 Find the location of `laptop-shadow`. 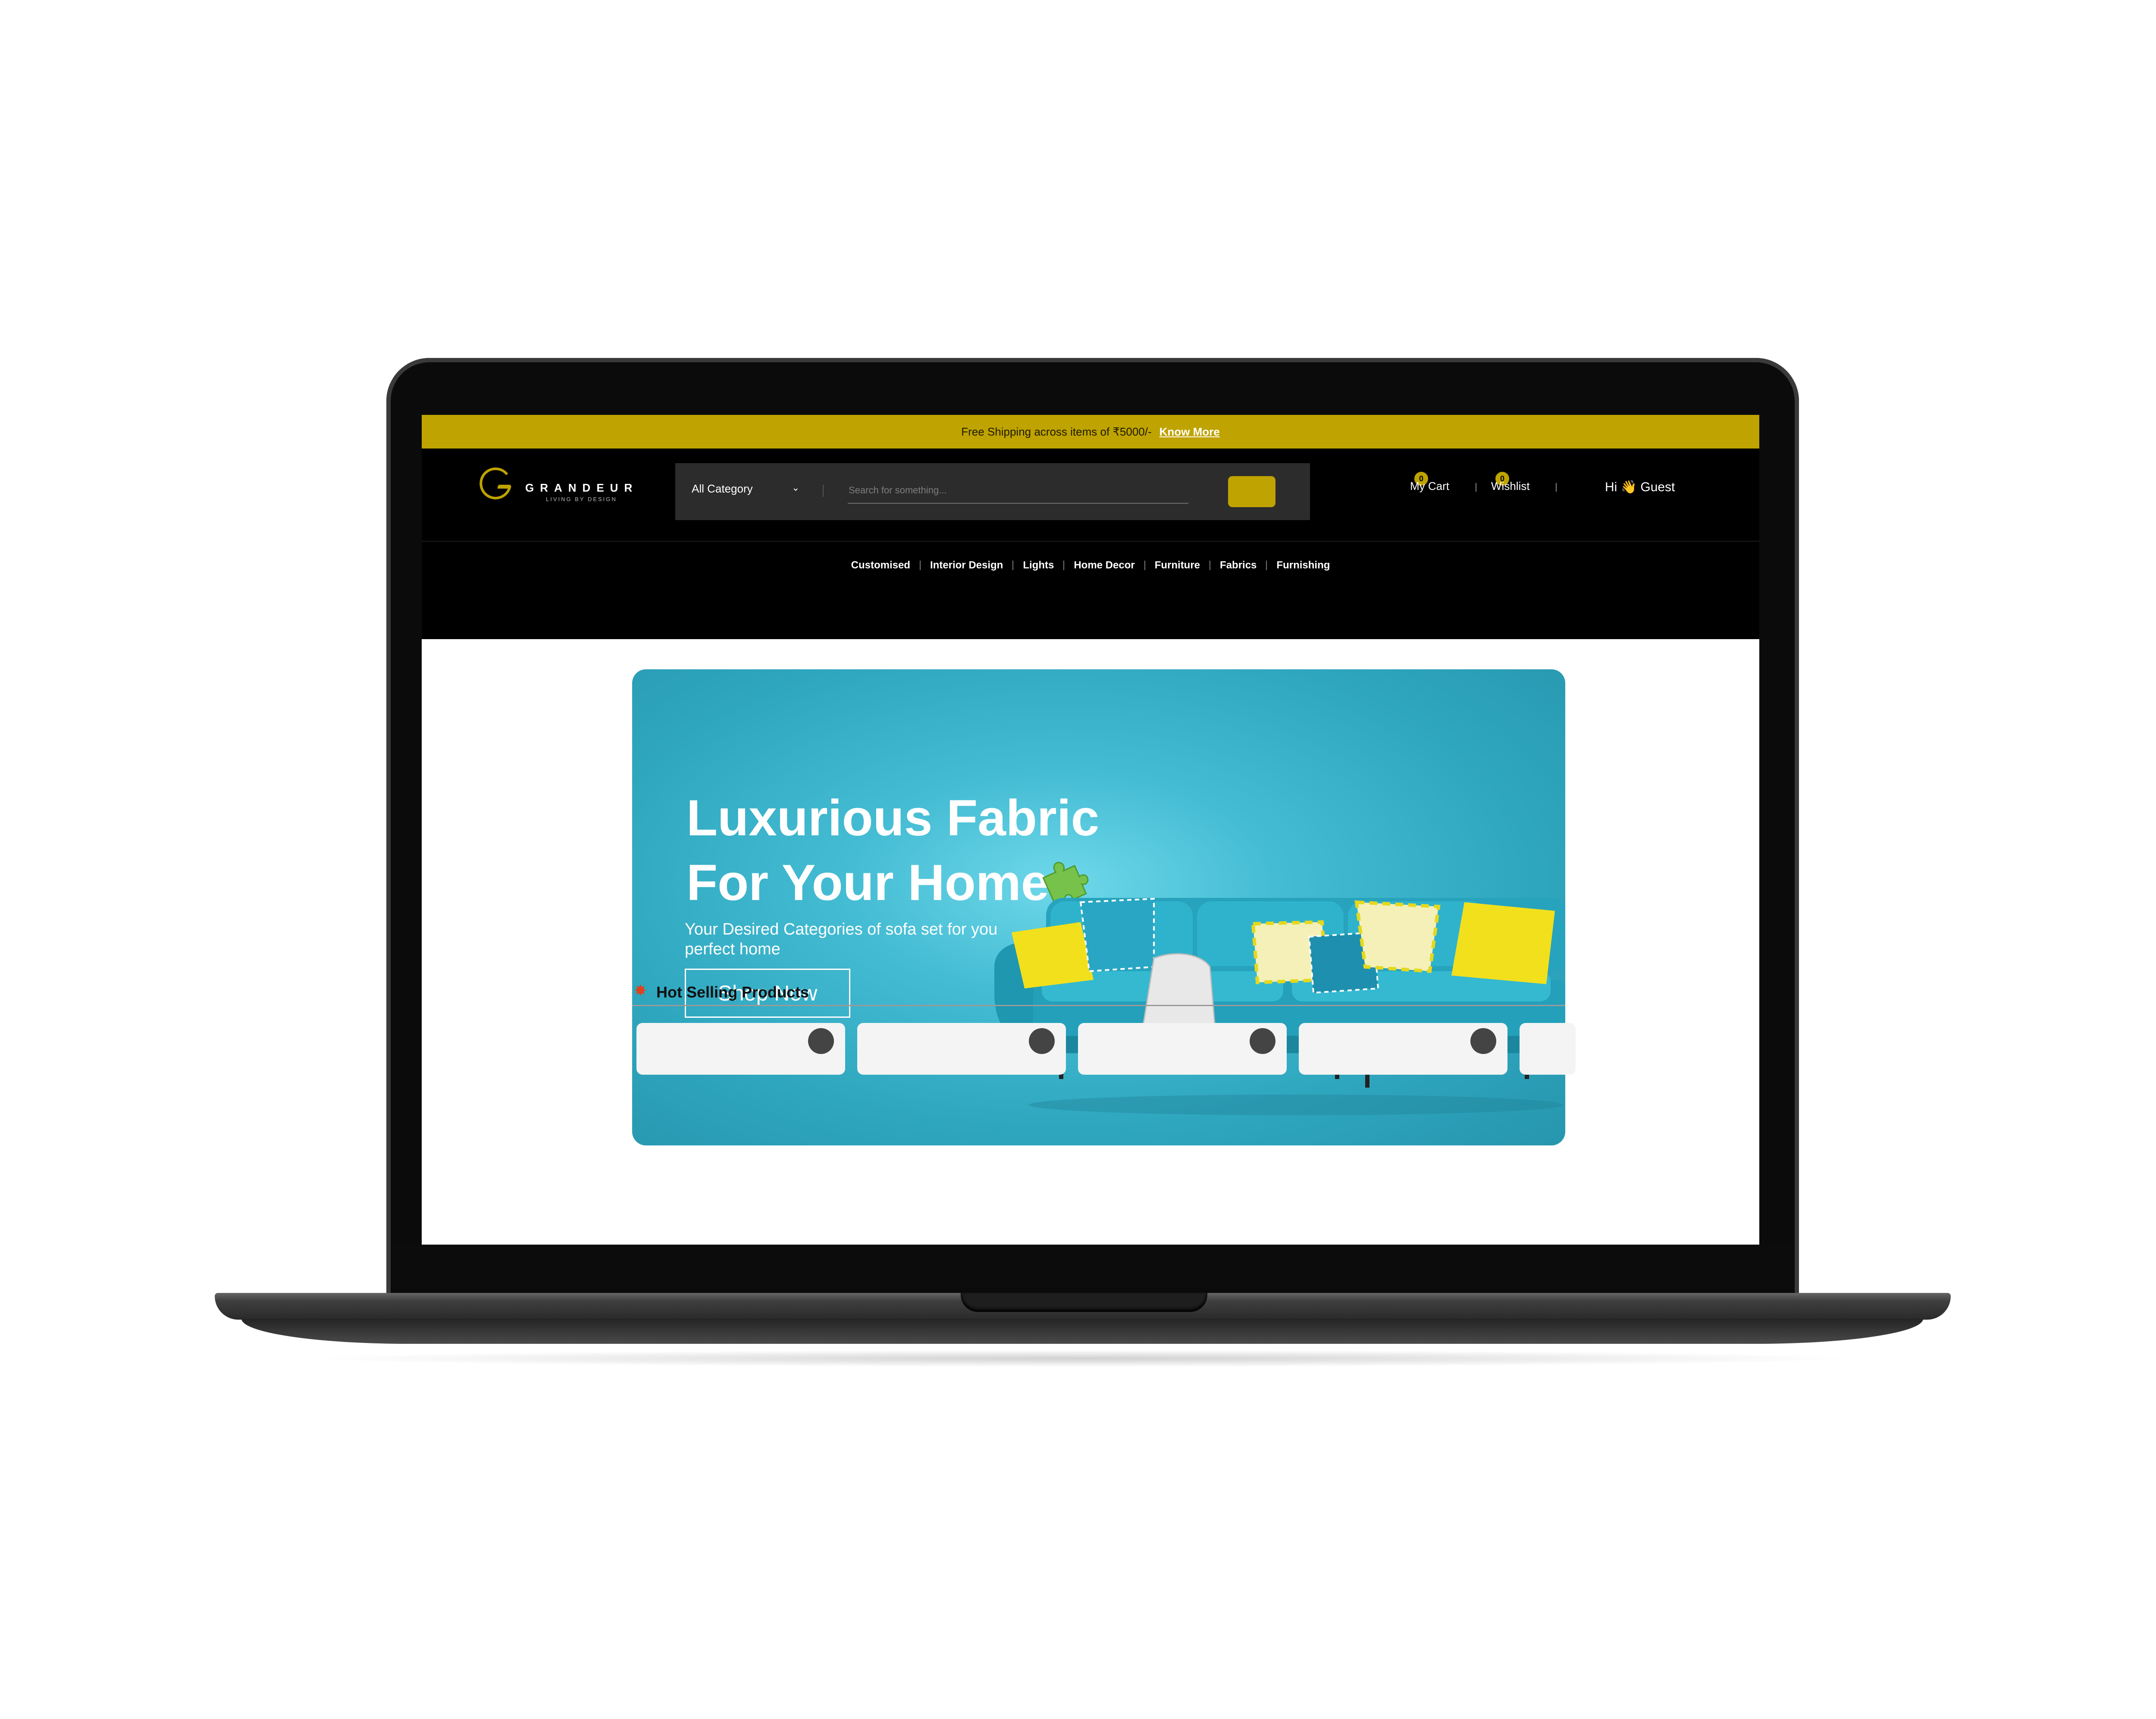

laptop-shadow is located at coordinates (1082, 1358).